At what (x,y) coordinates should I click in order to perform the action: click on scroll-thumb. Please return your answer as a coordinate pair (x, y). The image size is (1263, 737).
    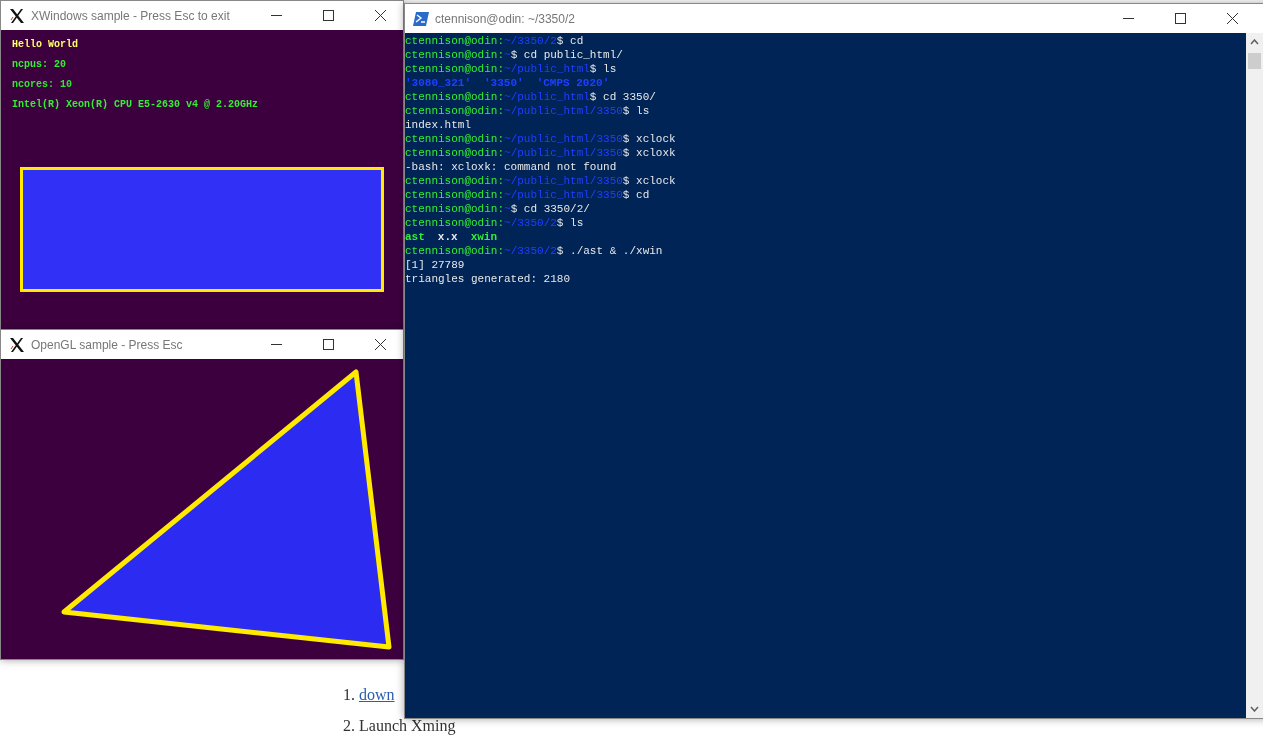
    Looking at the image, I should click on (1254, 61).